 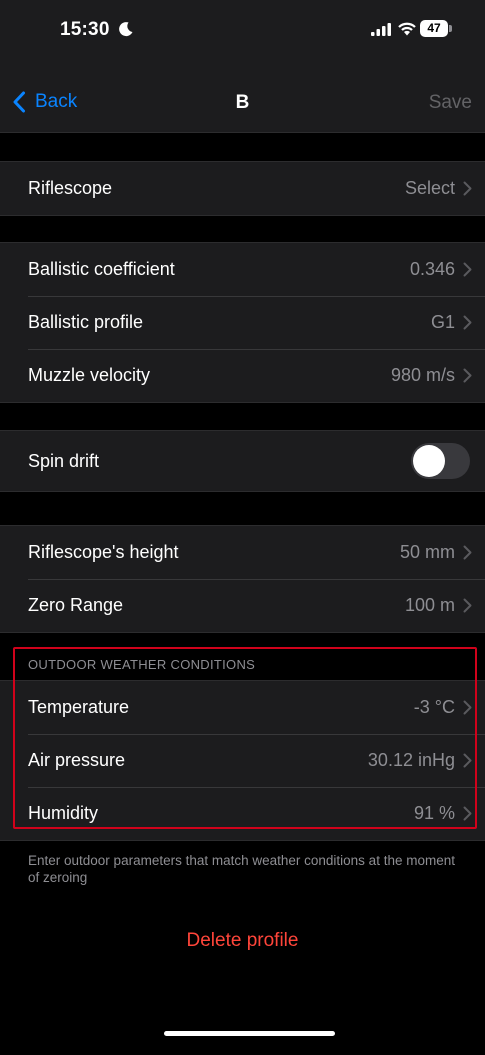 What do you see at coordinates (126, 29) in the screenshot?
I see `moon-icon` at bounding box center [126, 29].